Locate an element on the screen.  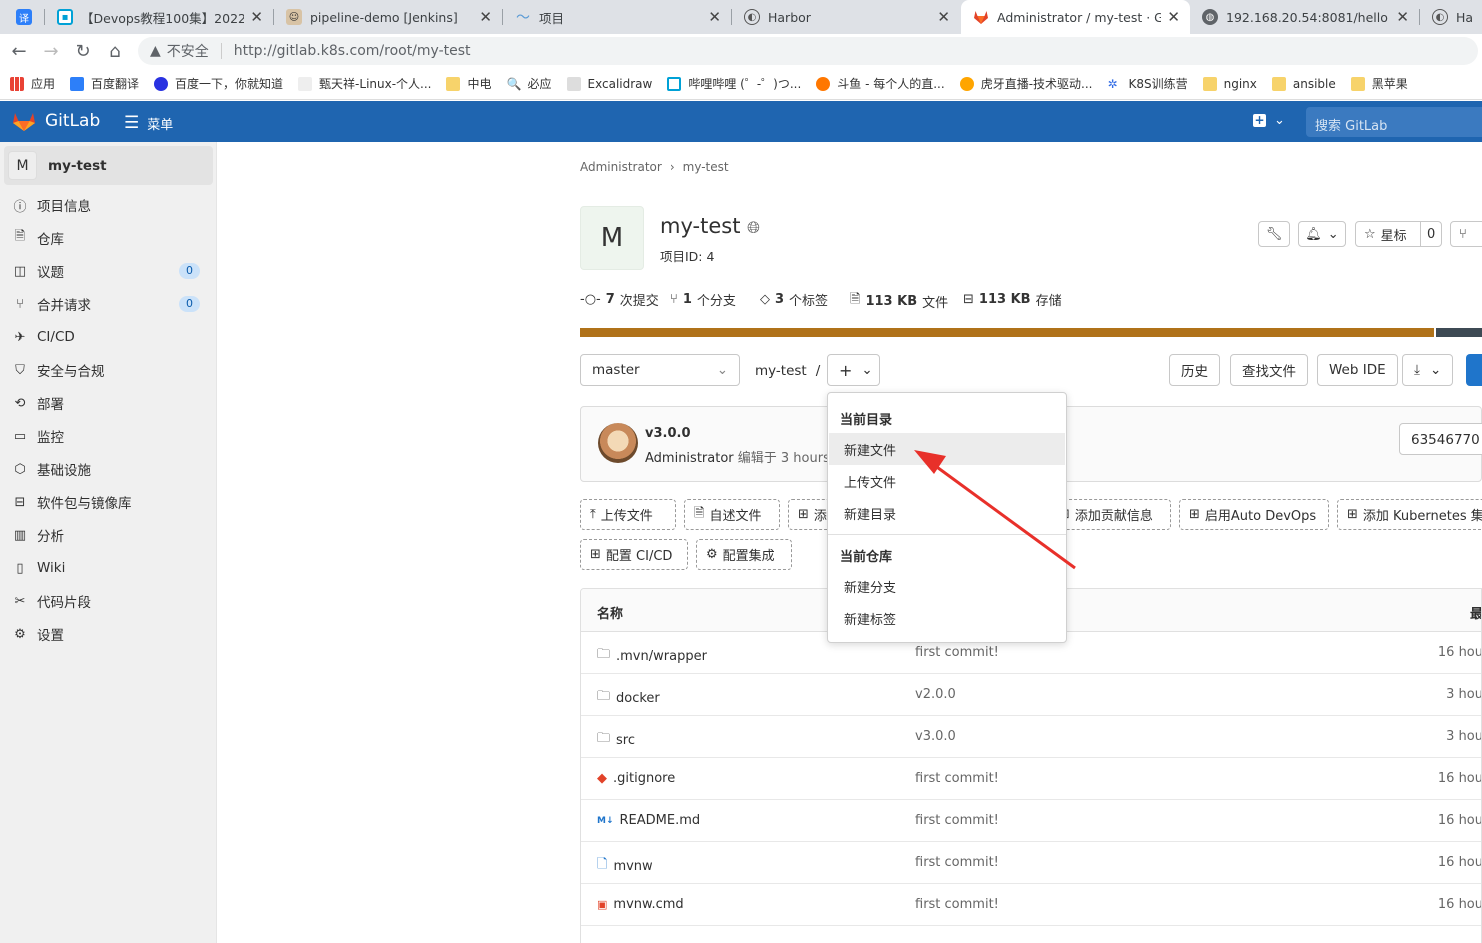
bookmark-baidu: 百度一下，你就知道 is located at coordinates (218, 83).